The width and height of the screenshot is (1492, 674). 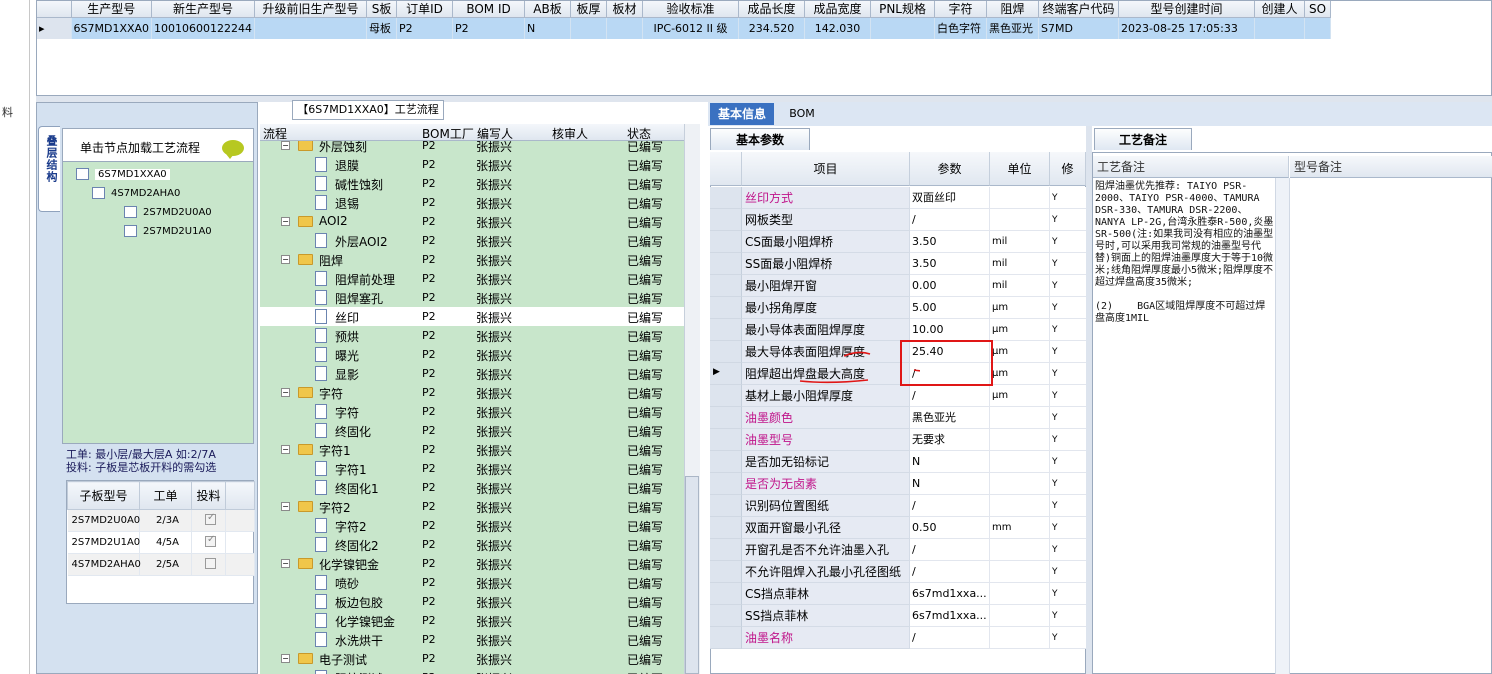 I want to click on process-row: − 字符 P2 张振兴 已编写, so click(x=472, y=392).